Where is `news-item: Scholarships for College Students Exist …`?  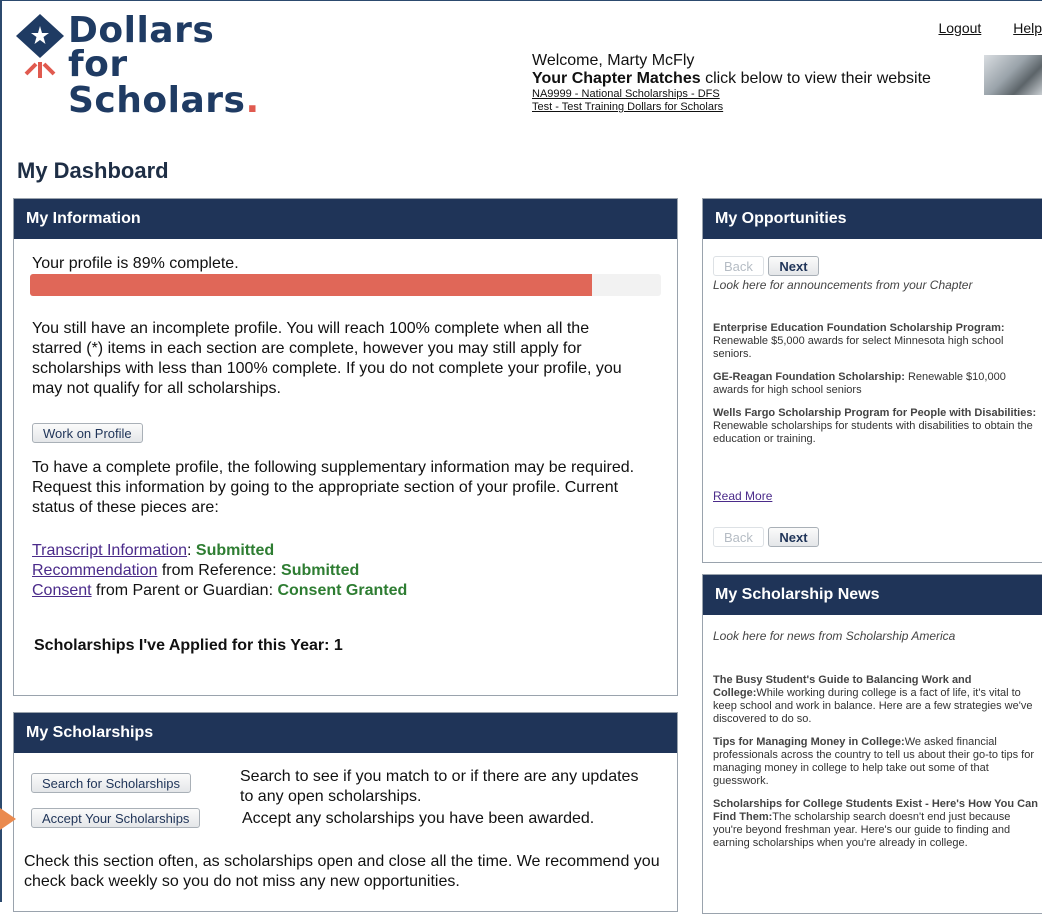
news-item: Scholarships for College Students Exist … is located at coordinates (877, 824).